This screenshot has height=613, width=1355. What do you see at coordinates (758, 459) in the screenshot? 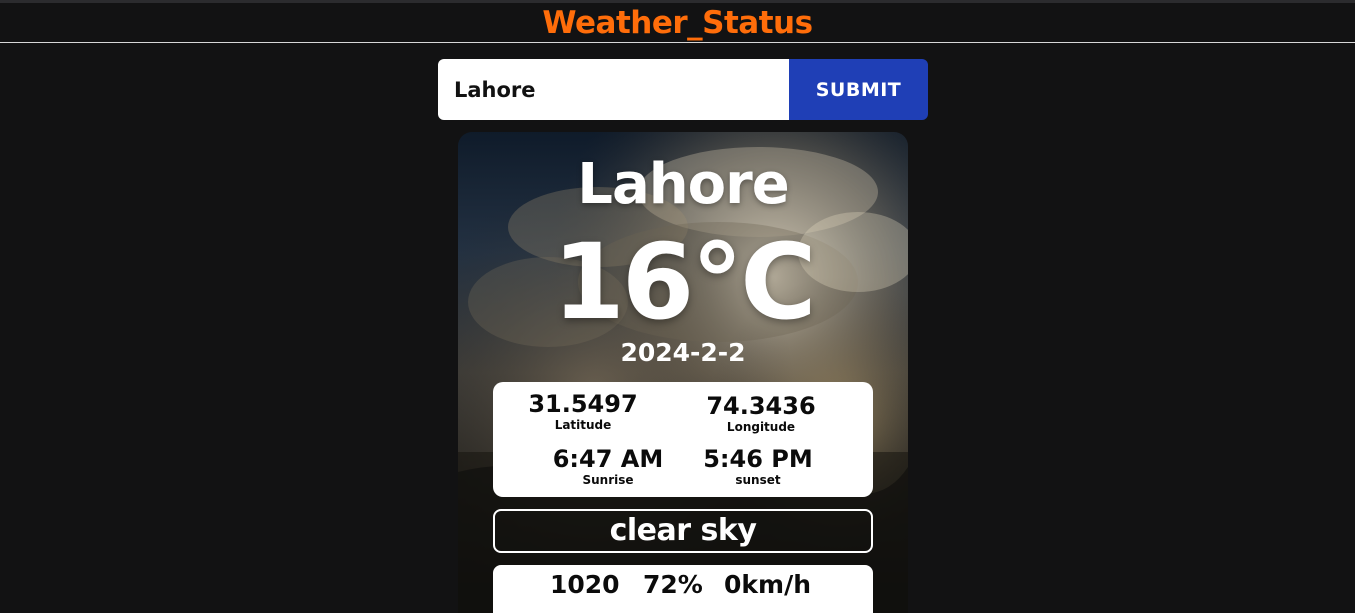
I see `sunset-value: 5:46 PM` at bounding box center [758, 459].